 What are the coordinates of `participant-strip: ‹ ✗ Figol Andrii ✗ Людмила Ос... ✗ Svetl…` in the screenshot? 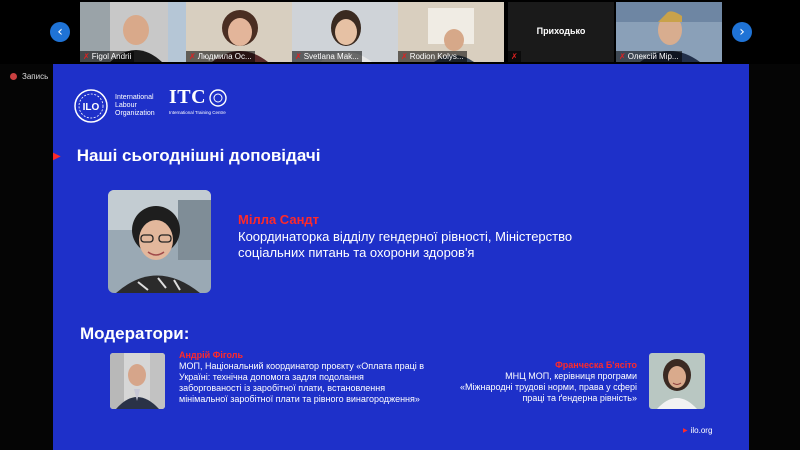 It's located at (400, 32).